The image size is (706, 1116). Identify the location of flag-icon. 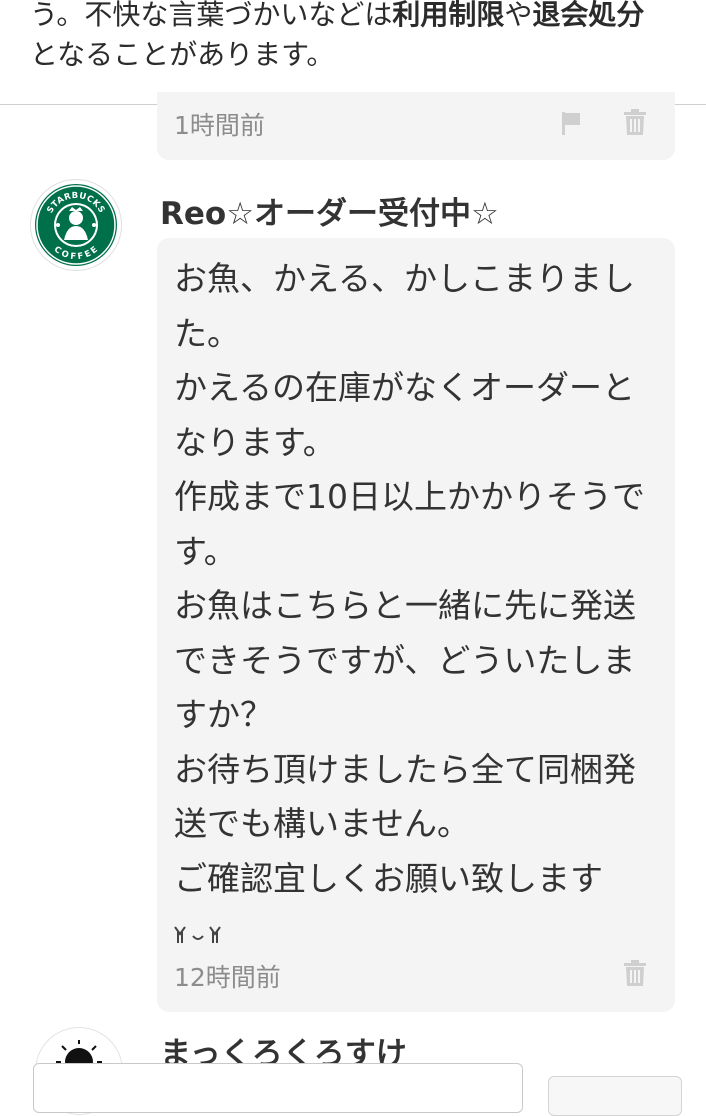
(571, 123).